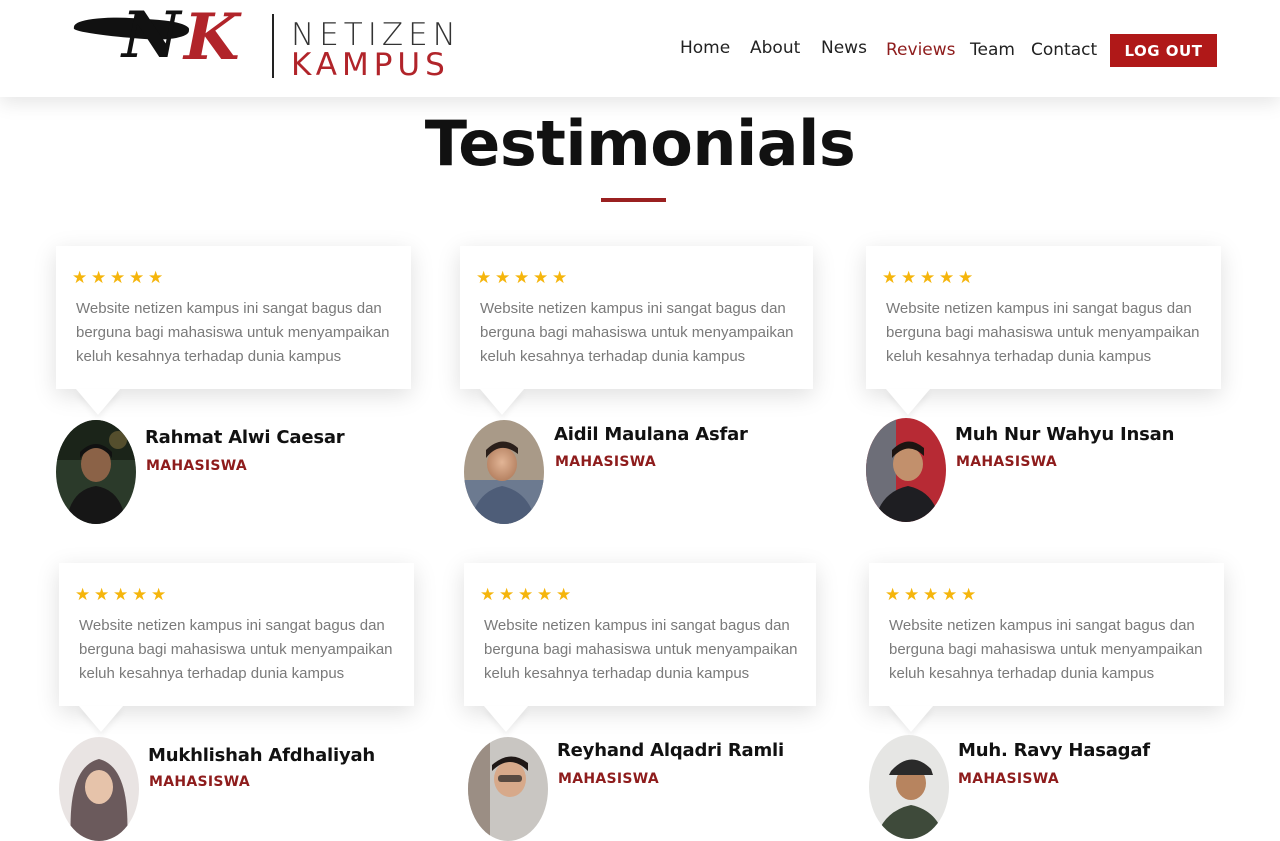 Image resolution: width=1280 pixels, height=841 pixels. Describe the element at coordinates (775, 48) in the screenshot. I see `nav-about: About` at that location.